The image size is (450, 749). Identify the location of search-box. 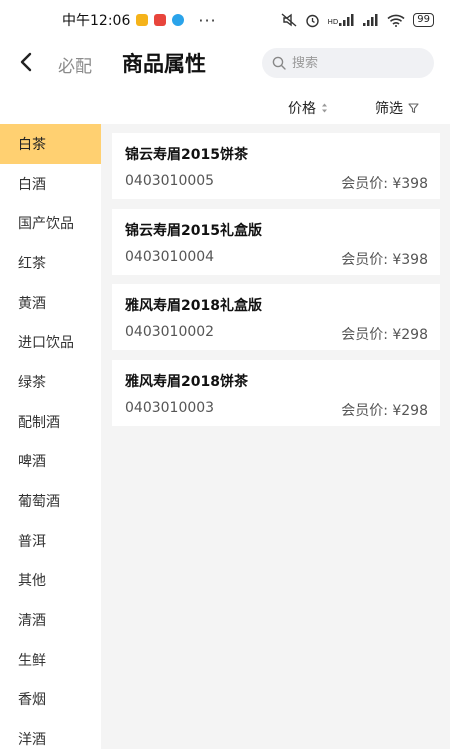
(348, 63).